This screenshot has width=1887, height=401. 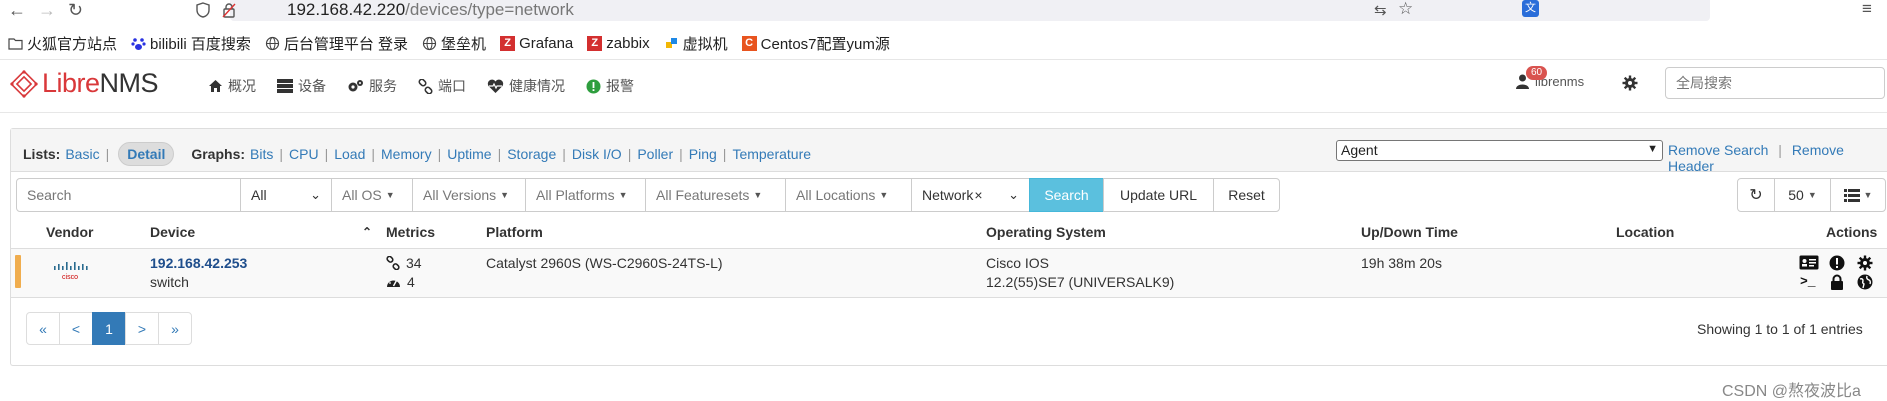 What do you see at coordinates (1645, 232) in the screenshot?
I see `col-location: Location` at bounding box center [1645, 232].